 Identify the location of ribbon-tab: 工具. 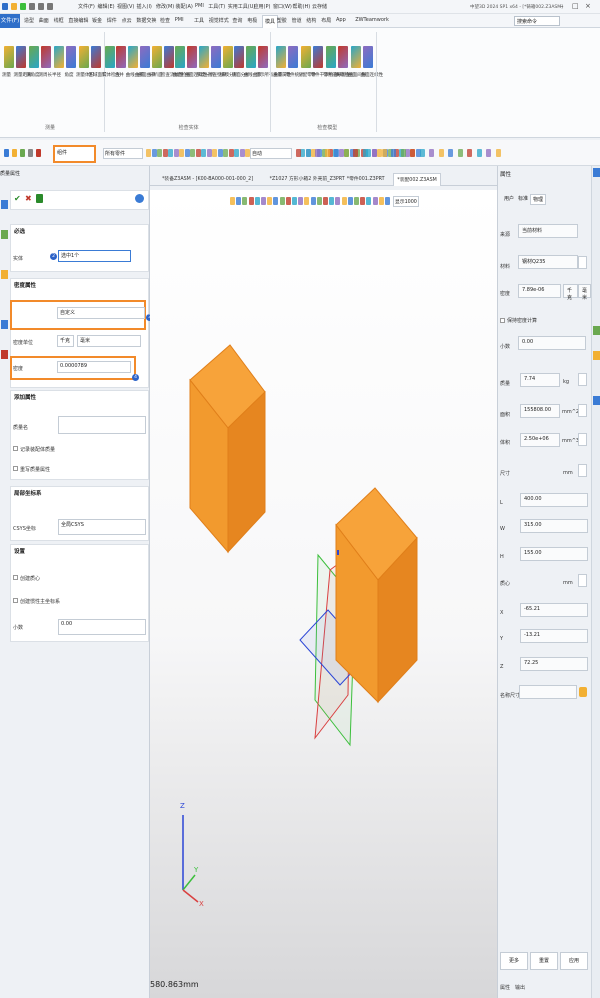
(199, 20).